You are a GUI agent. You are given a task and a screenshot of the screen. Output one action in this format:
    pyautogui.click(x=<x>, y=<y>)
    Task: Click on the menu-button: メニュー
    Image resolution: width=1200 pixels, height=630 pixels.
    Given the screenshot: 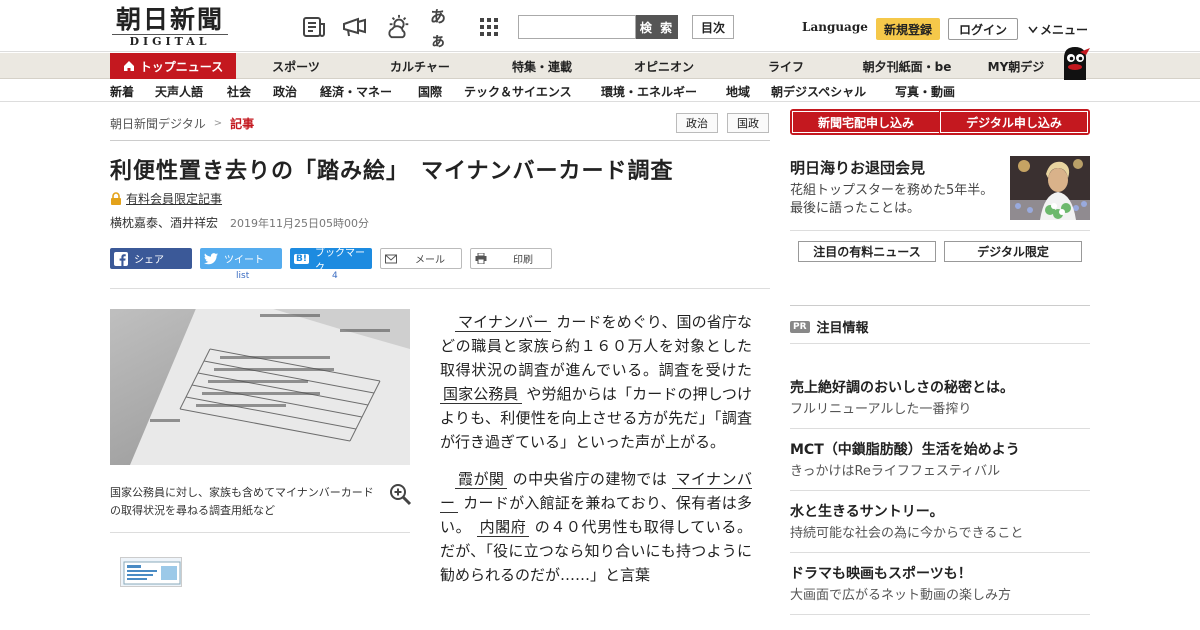 What is the action you would take?
    pyautogui.click(x=1058, y=29)
    